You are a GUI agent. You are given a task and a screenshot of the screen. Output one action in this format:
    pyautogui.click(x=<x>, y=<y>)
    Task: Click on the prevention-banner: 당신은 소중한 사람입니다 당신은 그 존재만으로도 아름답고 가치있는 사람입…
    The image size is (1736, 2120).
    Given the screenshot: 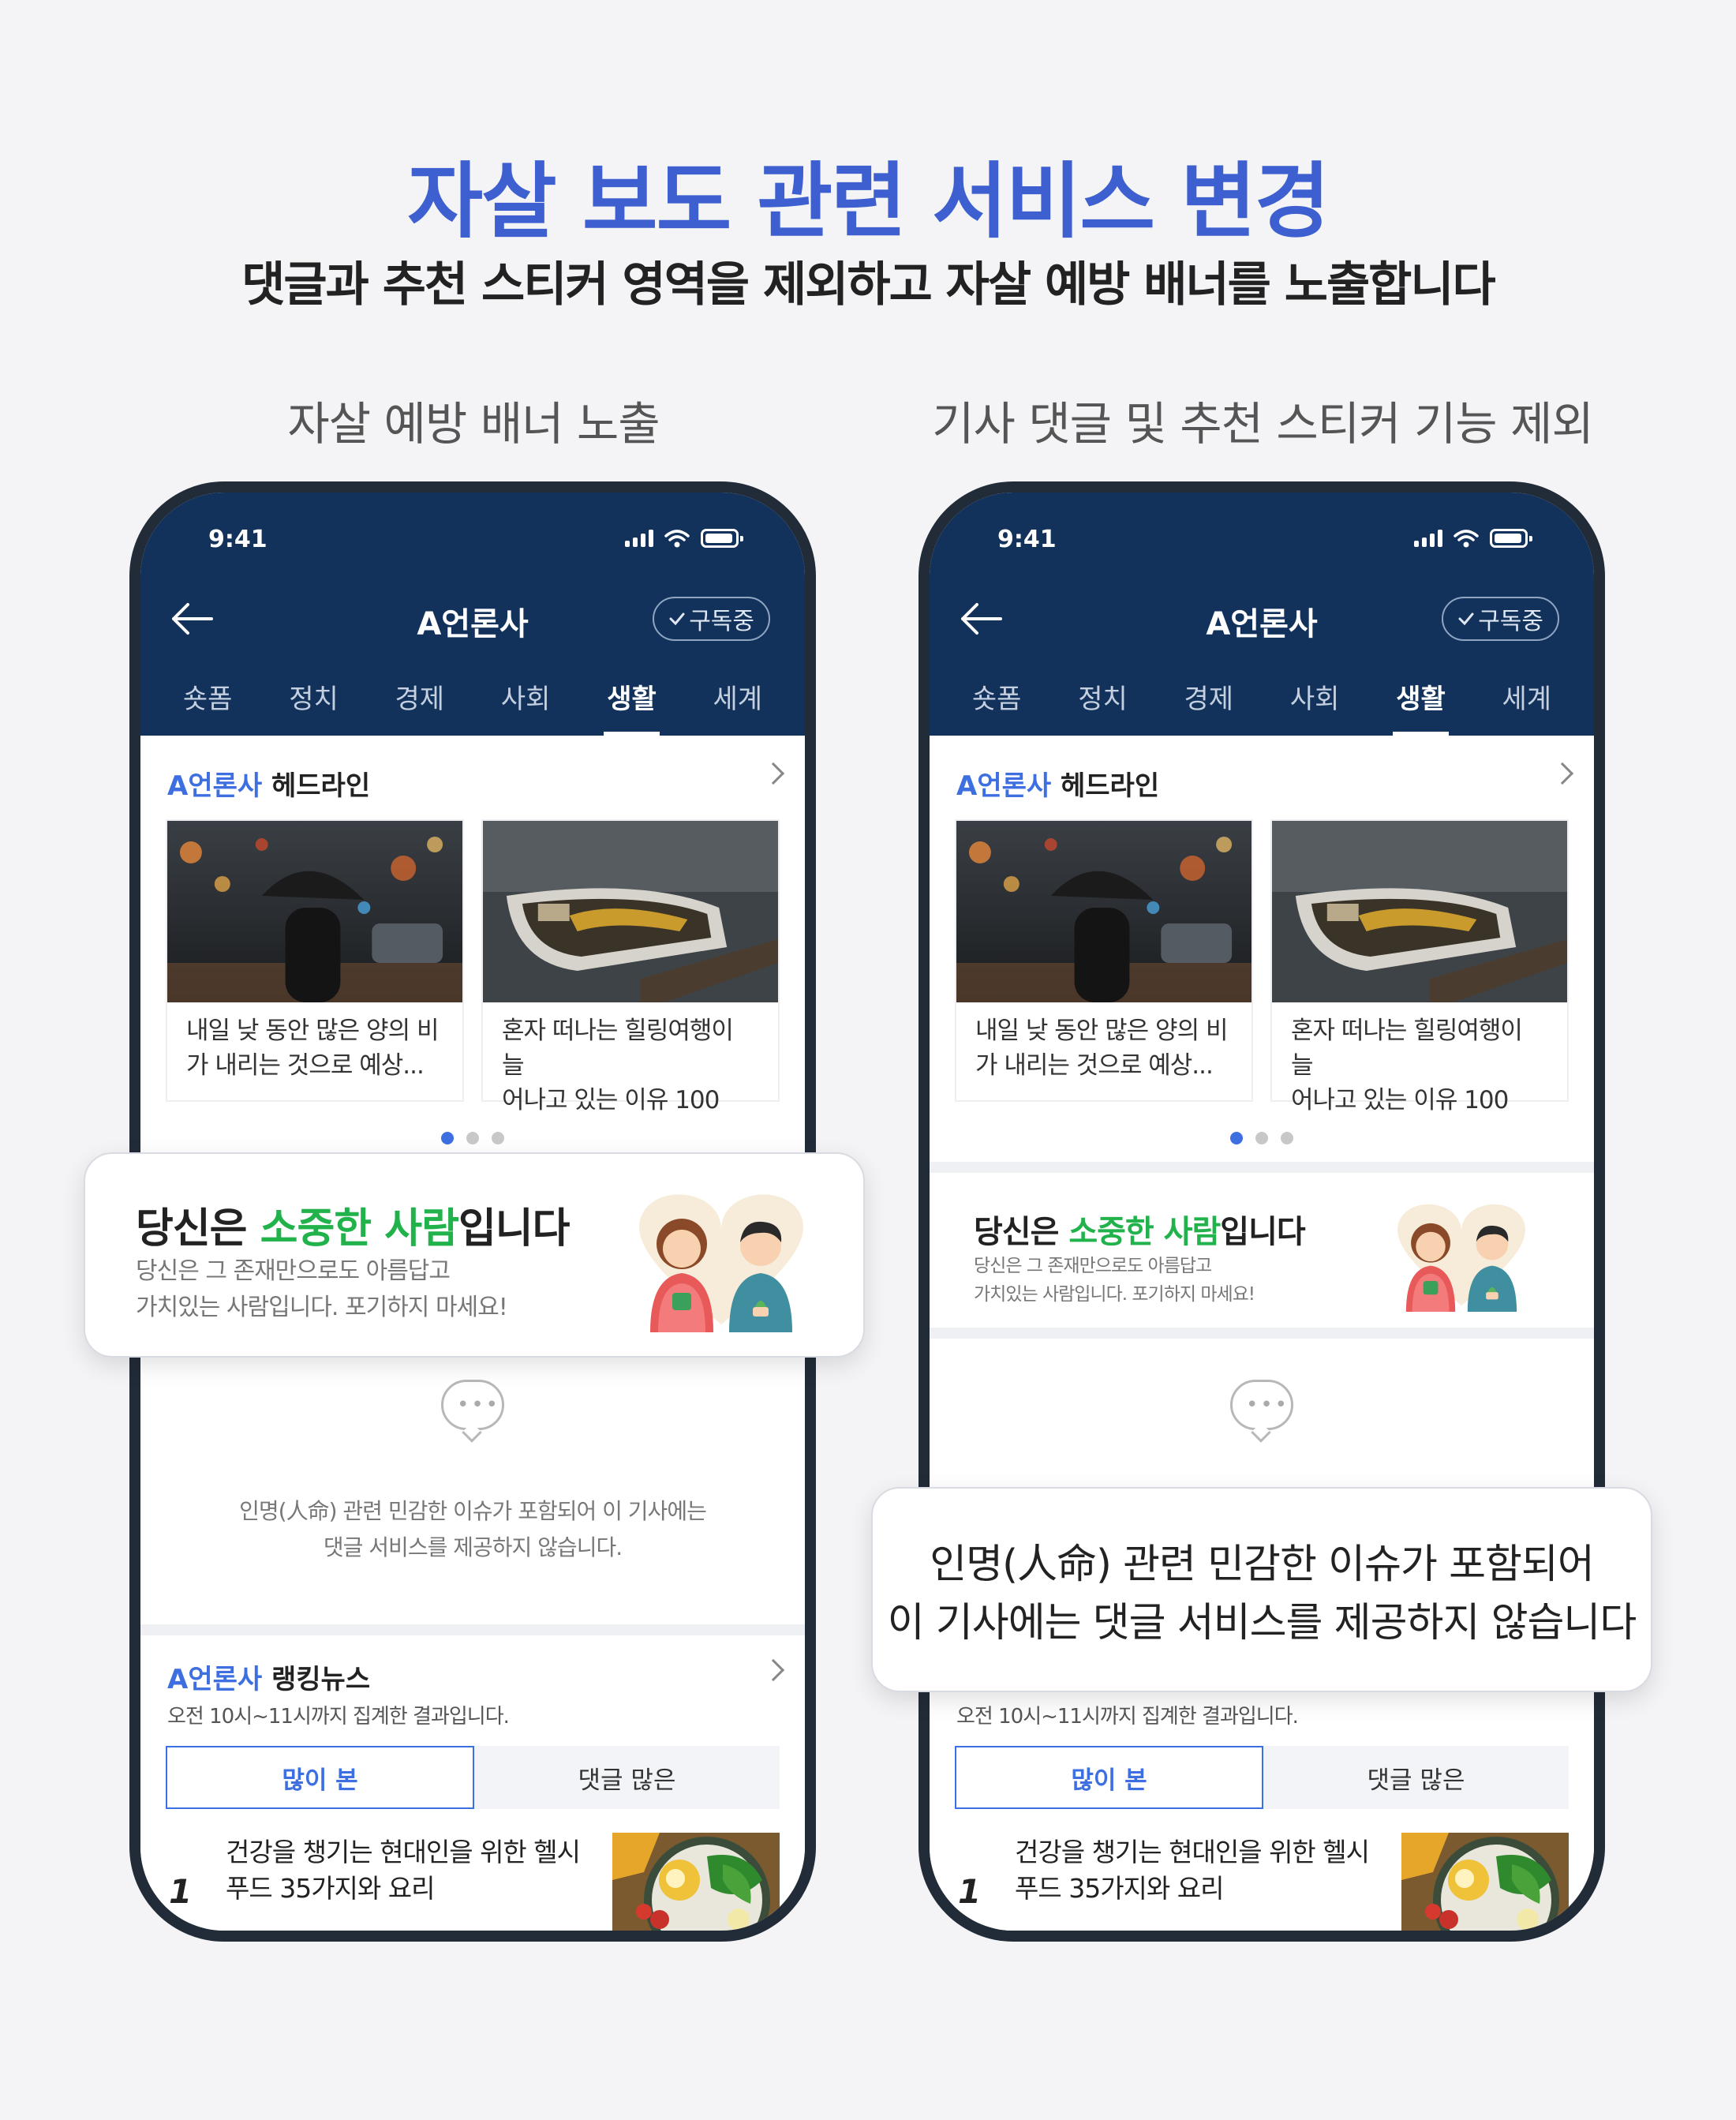 What is the action you would take?
    pyautogui.click(x=1262, y=1250)
    